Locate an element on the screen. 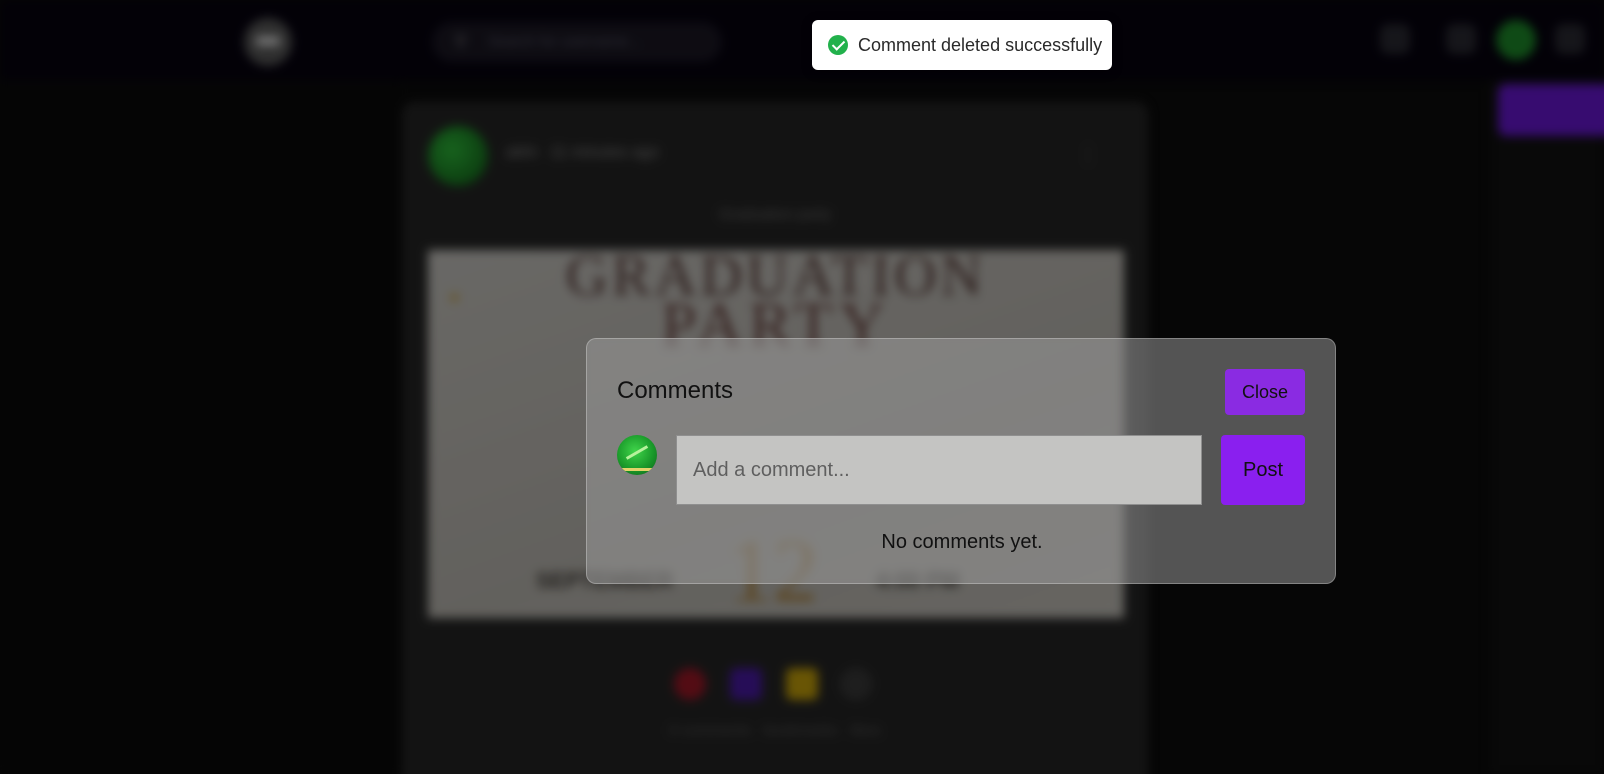 This screenshot has height=774, width=1604. toast-notification: Comment deleted successfully is located at coordinates (962, 45).